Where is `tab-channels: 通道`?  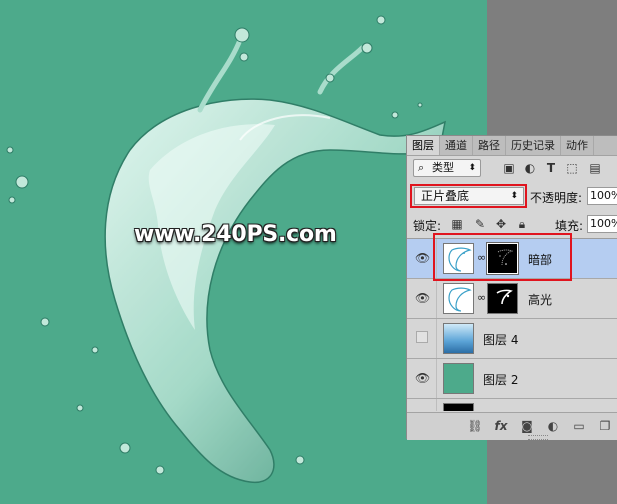
tab-channels: 通道 is located at coordinates (456, 145).